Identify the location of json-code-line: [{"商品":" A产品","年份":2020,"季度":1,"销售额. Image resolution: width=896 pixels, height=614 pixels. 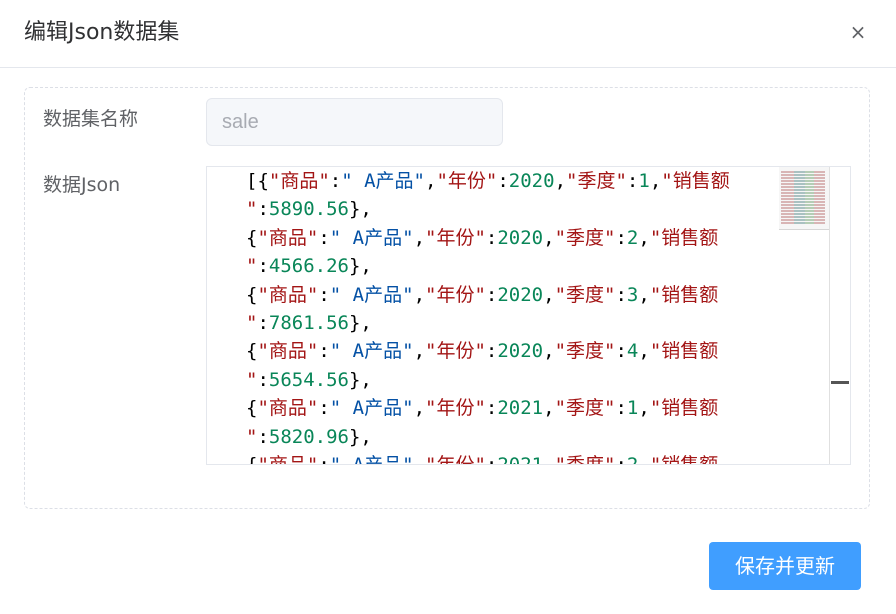
(488, 181).